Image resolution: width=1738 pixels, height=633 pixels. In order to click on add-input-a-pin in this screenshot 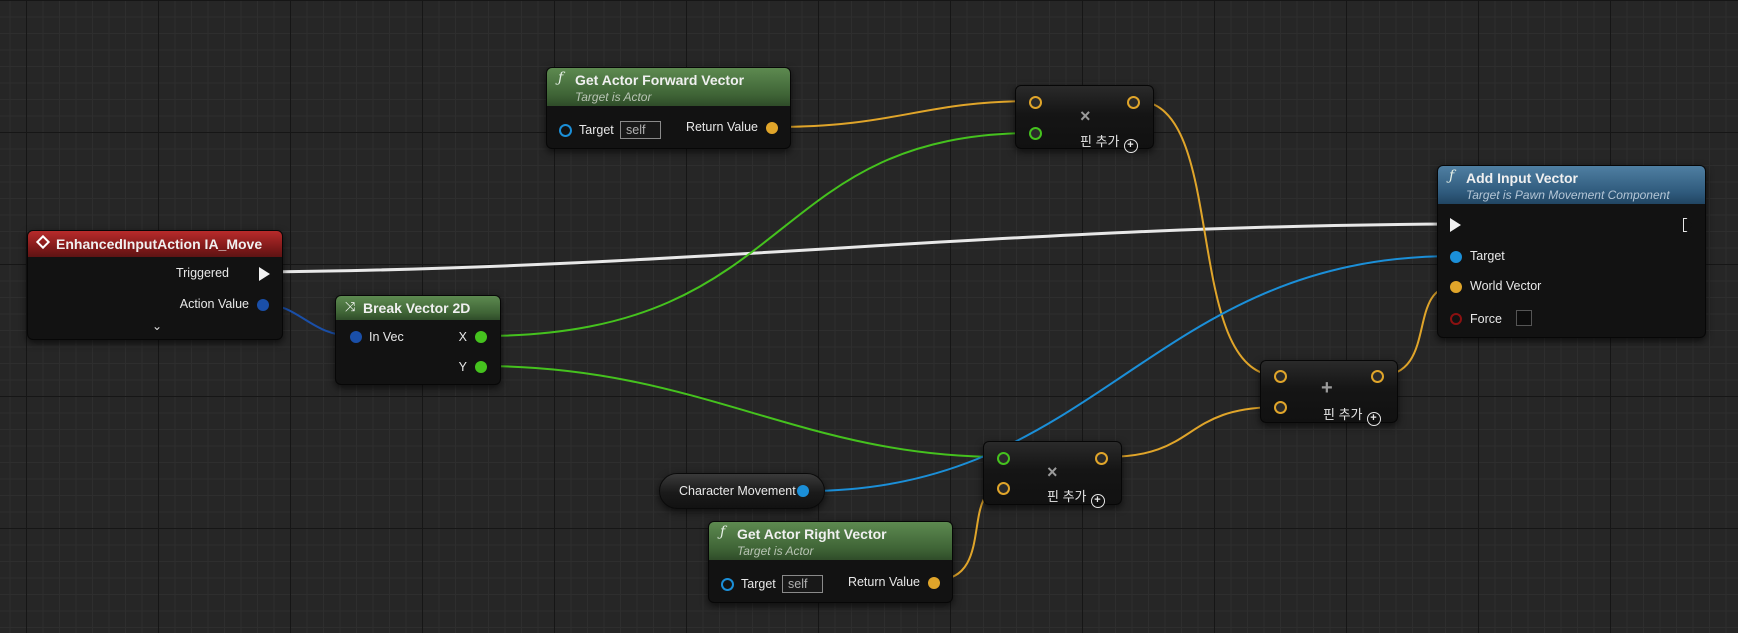, I will do `click(1280, 376)`.